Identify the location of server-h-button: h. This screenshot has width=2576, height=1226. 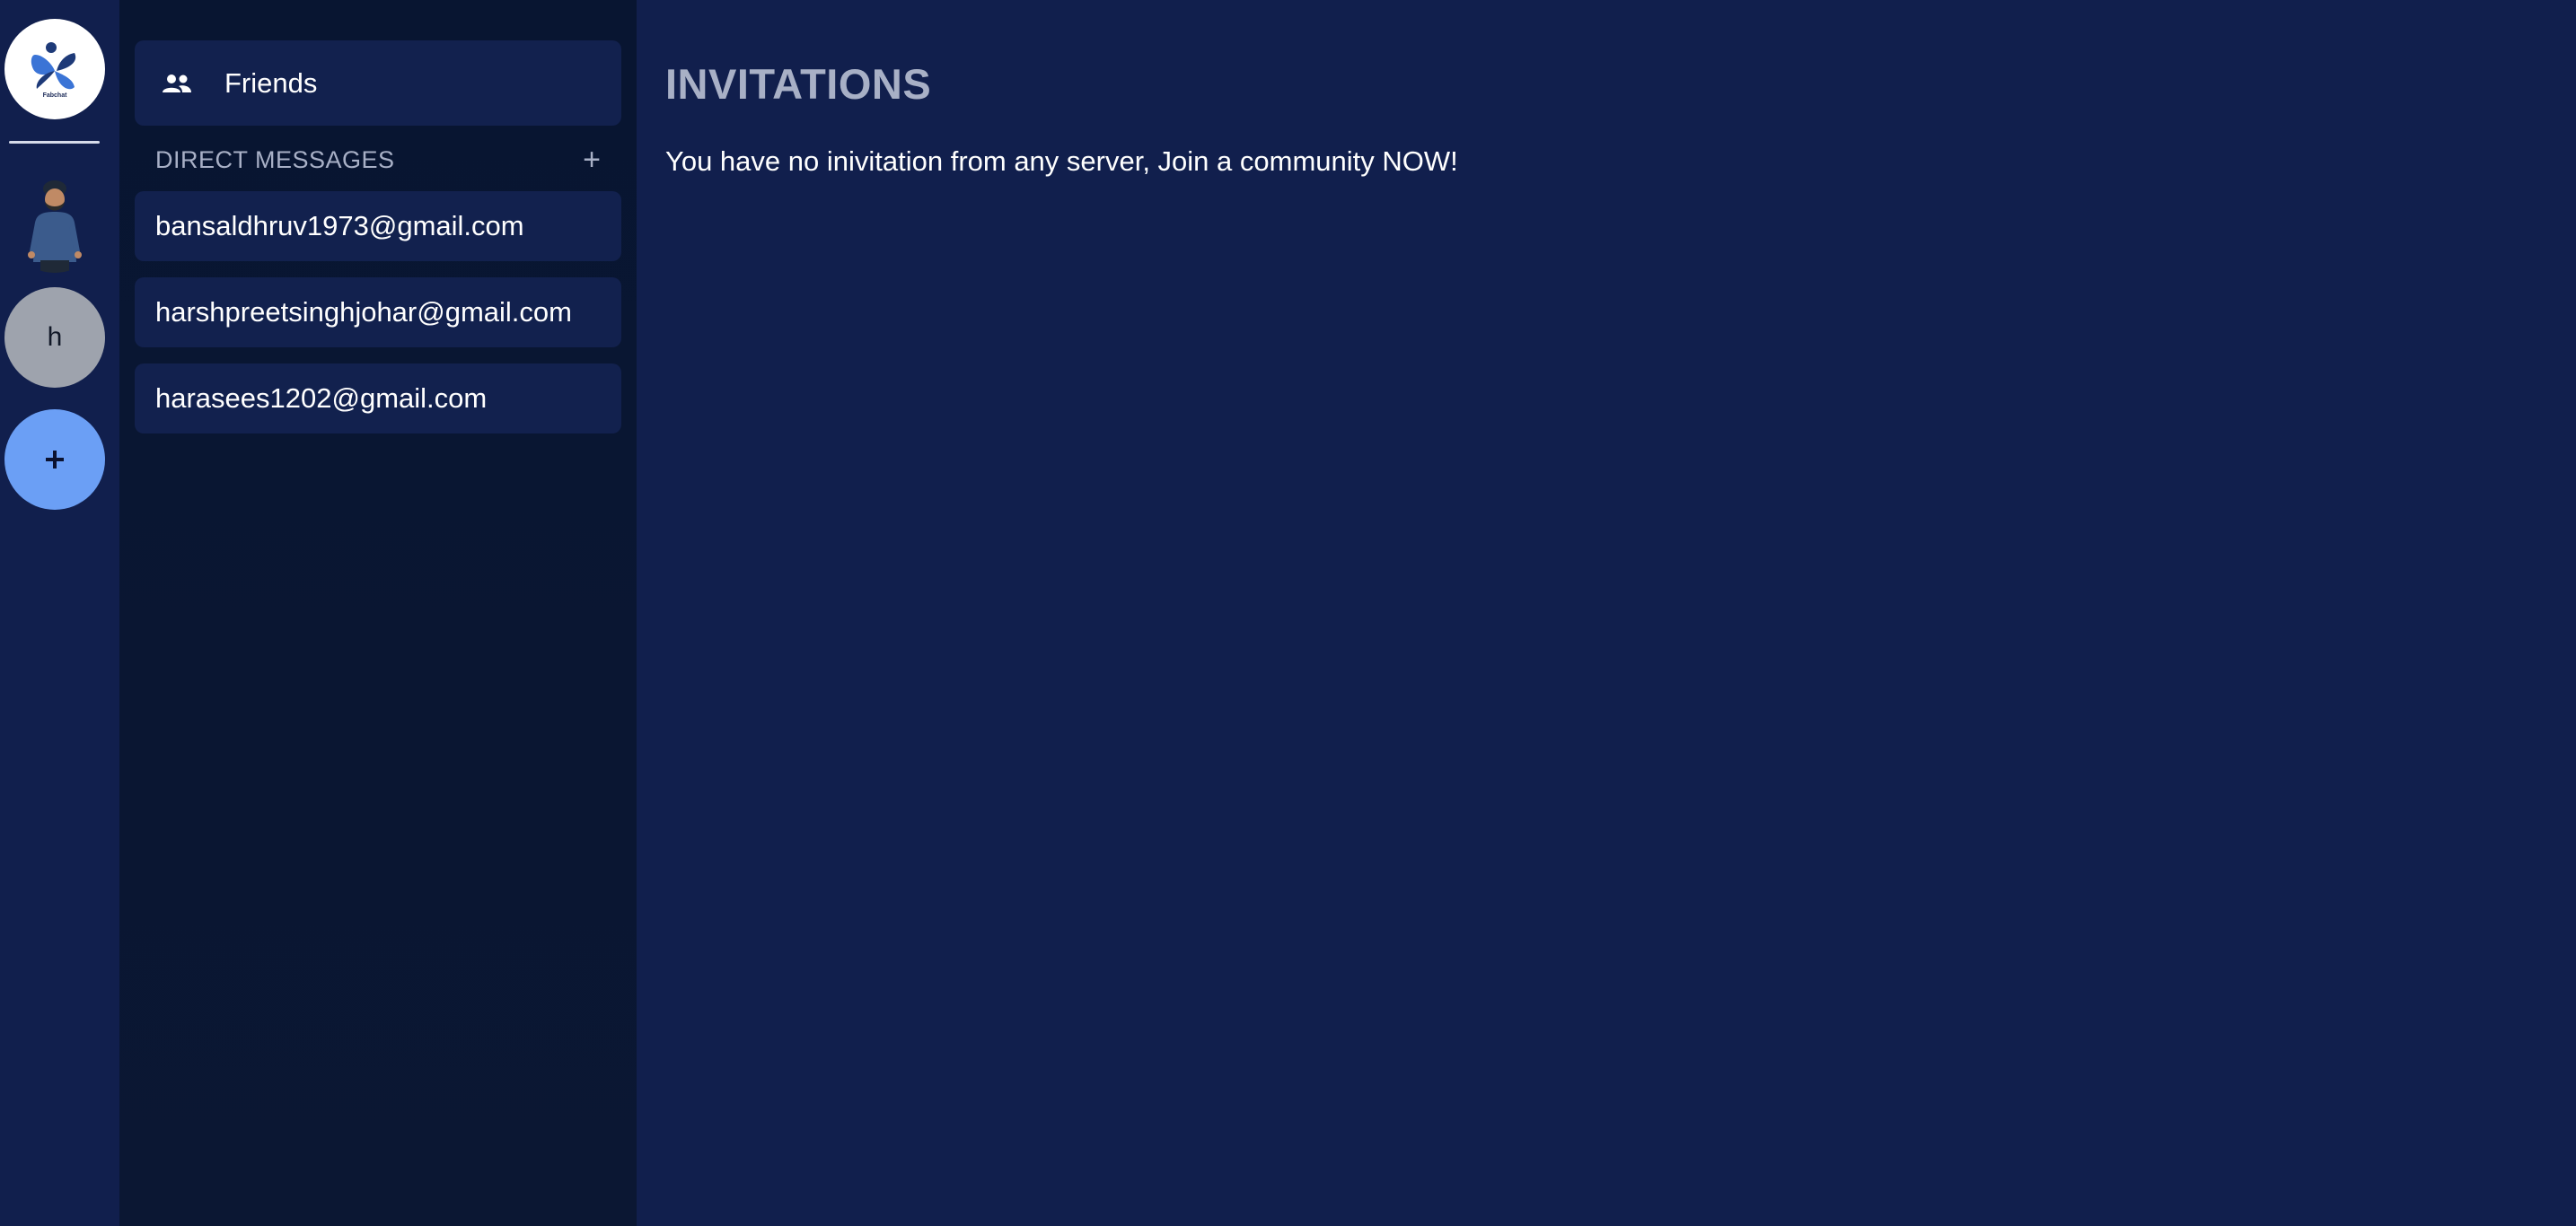
(54, 338).